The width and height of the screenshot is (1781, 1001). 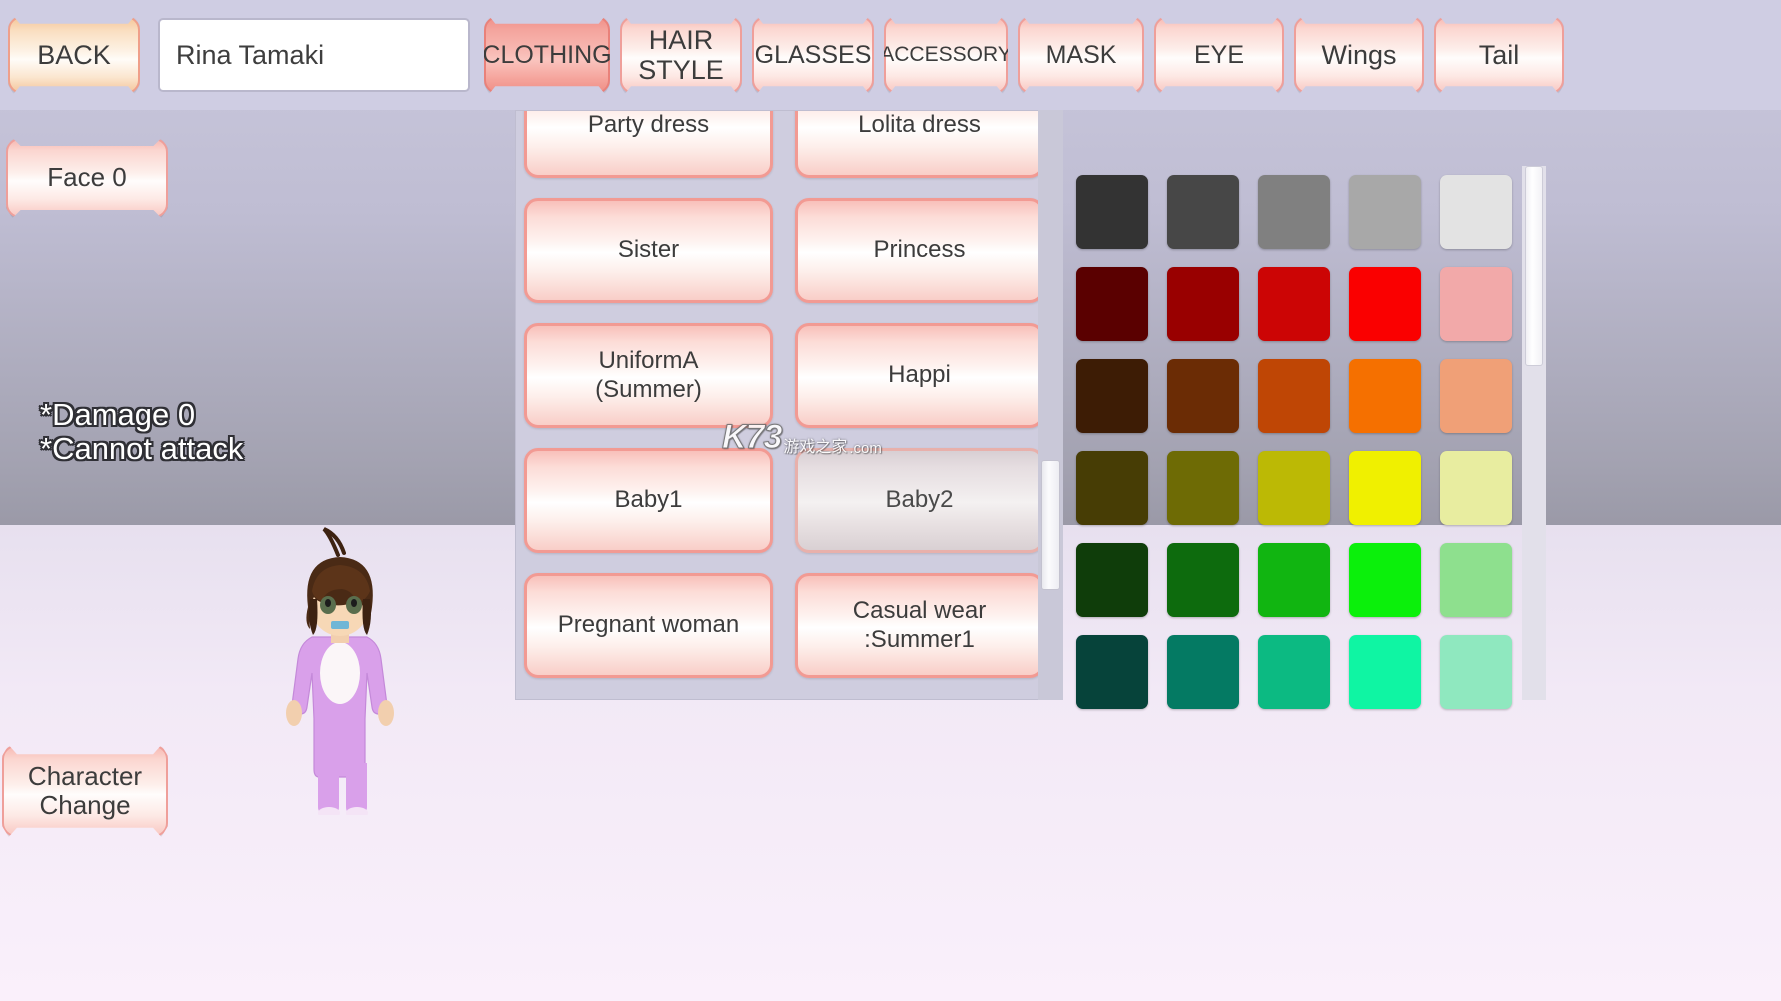 What do you see at coordinates (919, 144) in the screenshot?
I see `clothing-item: Lolita dress` at bounding box center [919, 144].